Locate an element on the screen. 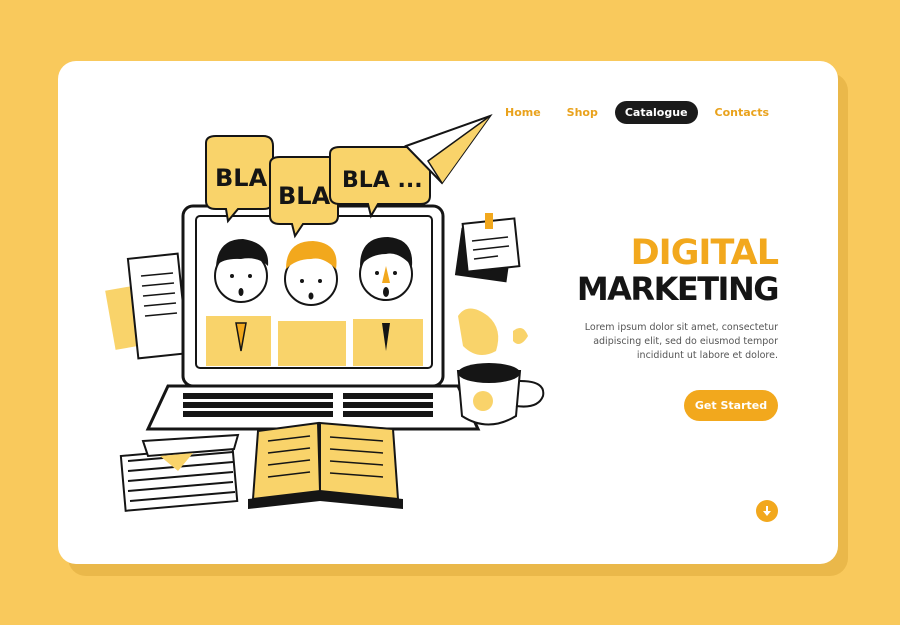 This screenshot has width=900, height=625. hero-title-line1: DIGITAL is located at coordinates (704, 253).